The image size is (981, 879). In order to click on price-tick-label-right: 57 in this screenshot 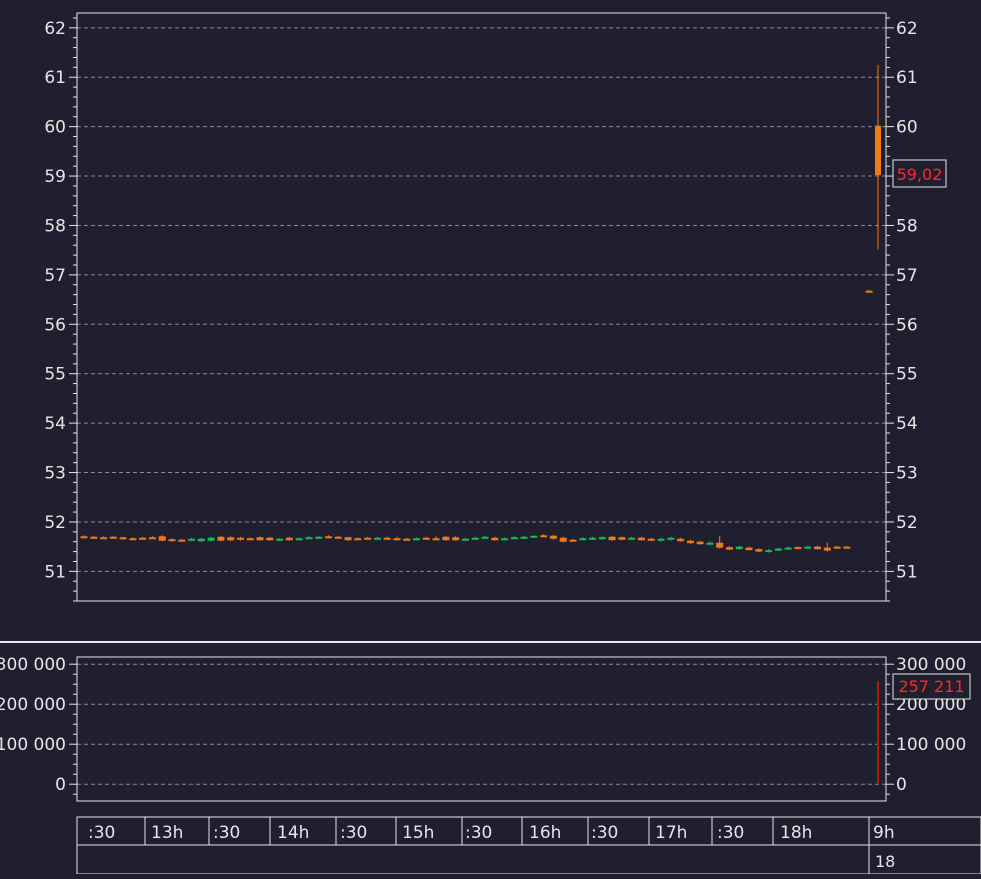, I will do `click(907, 276)`.